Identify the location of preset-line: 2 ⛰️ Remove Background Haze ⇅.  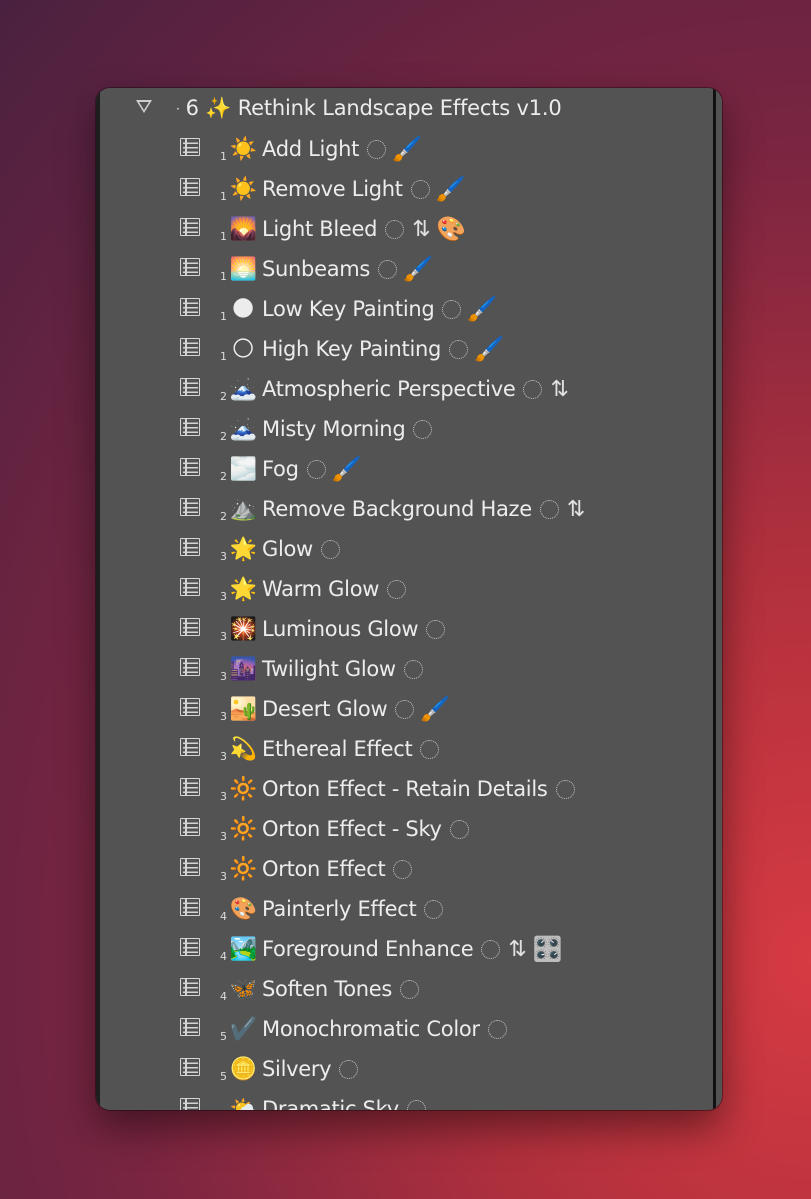
(404, 509).